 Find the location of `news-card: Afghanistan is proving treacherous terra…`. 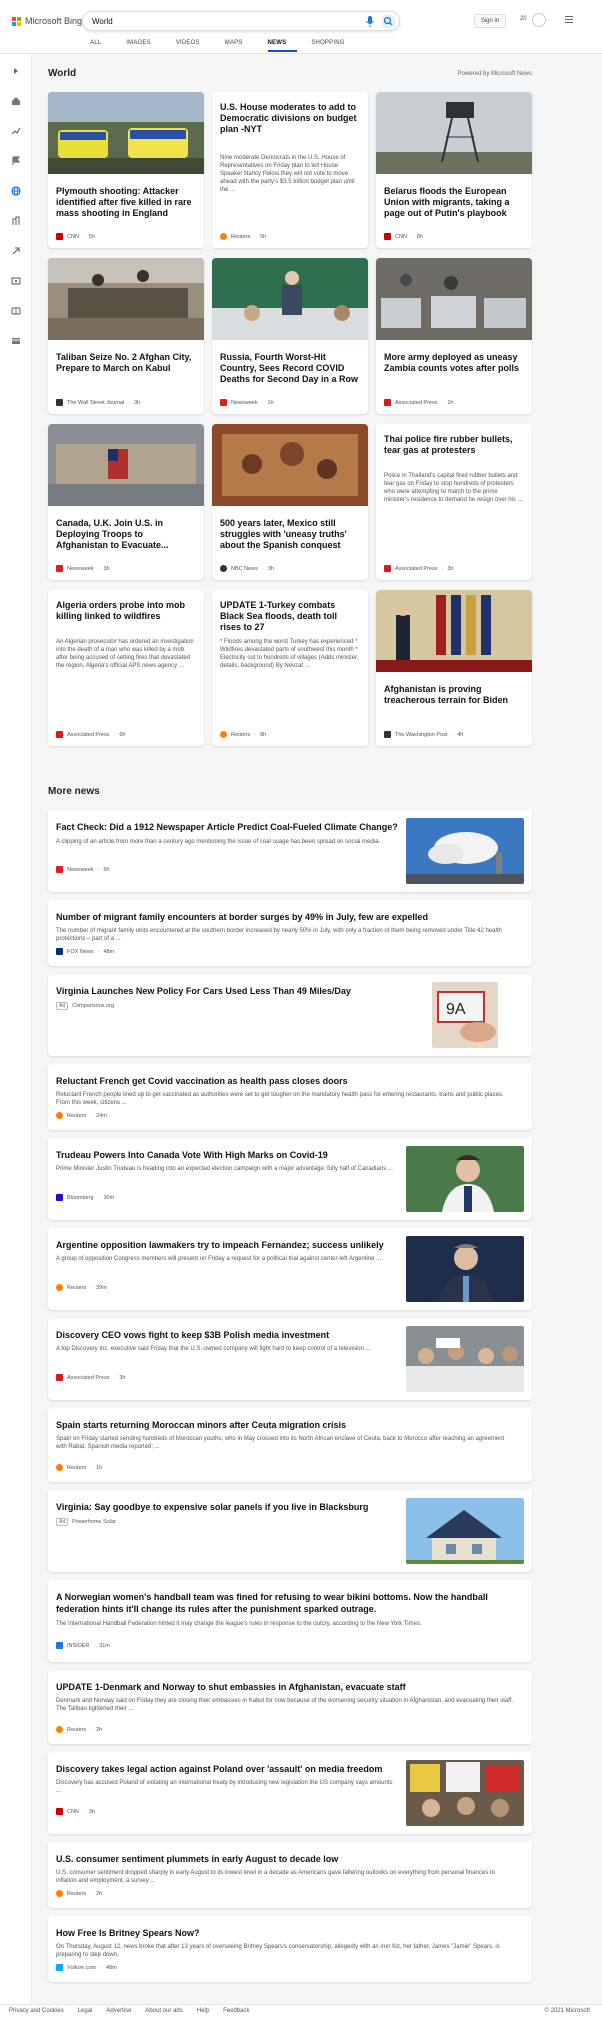

news-card: Afghanistan is proving treacherous terra… is located at coordinates (454, 668).